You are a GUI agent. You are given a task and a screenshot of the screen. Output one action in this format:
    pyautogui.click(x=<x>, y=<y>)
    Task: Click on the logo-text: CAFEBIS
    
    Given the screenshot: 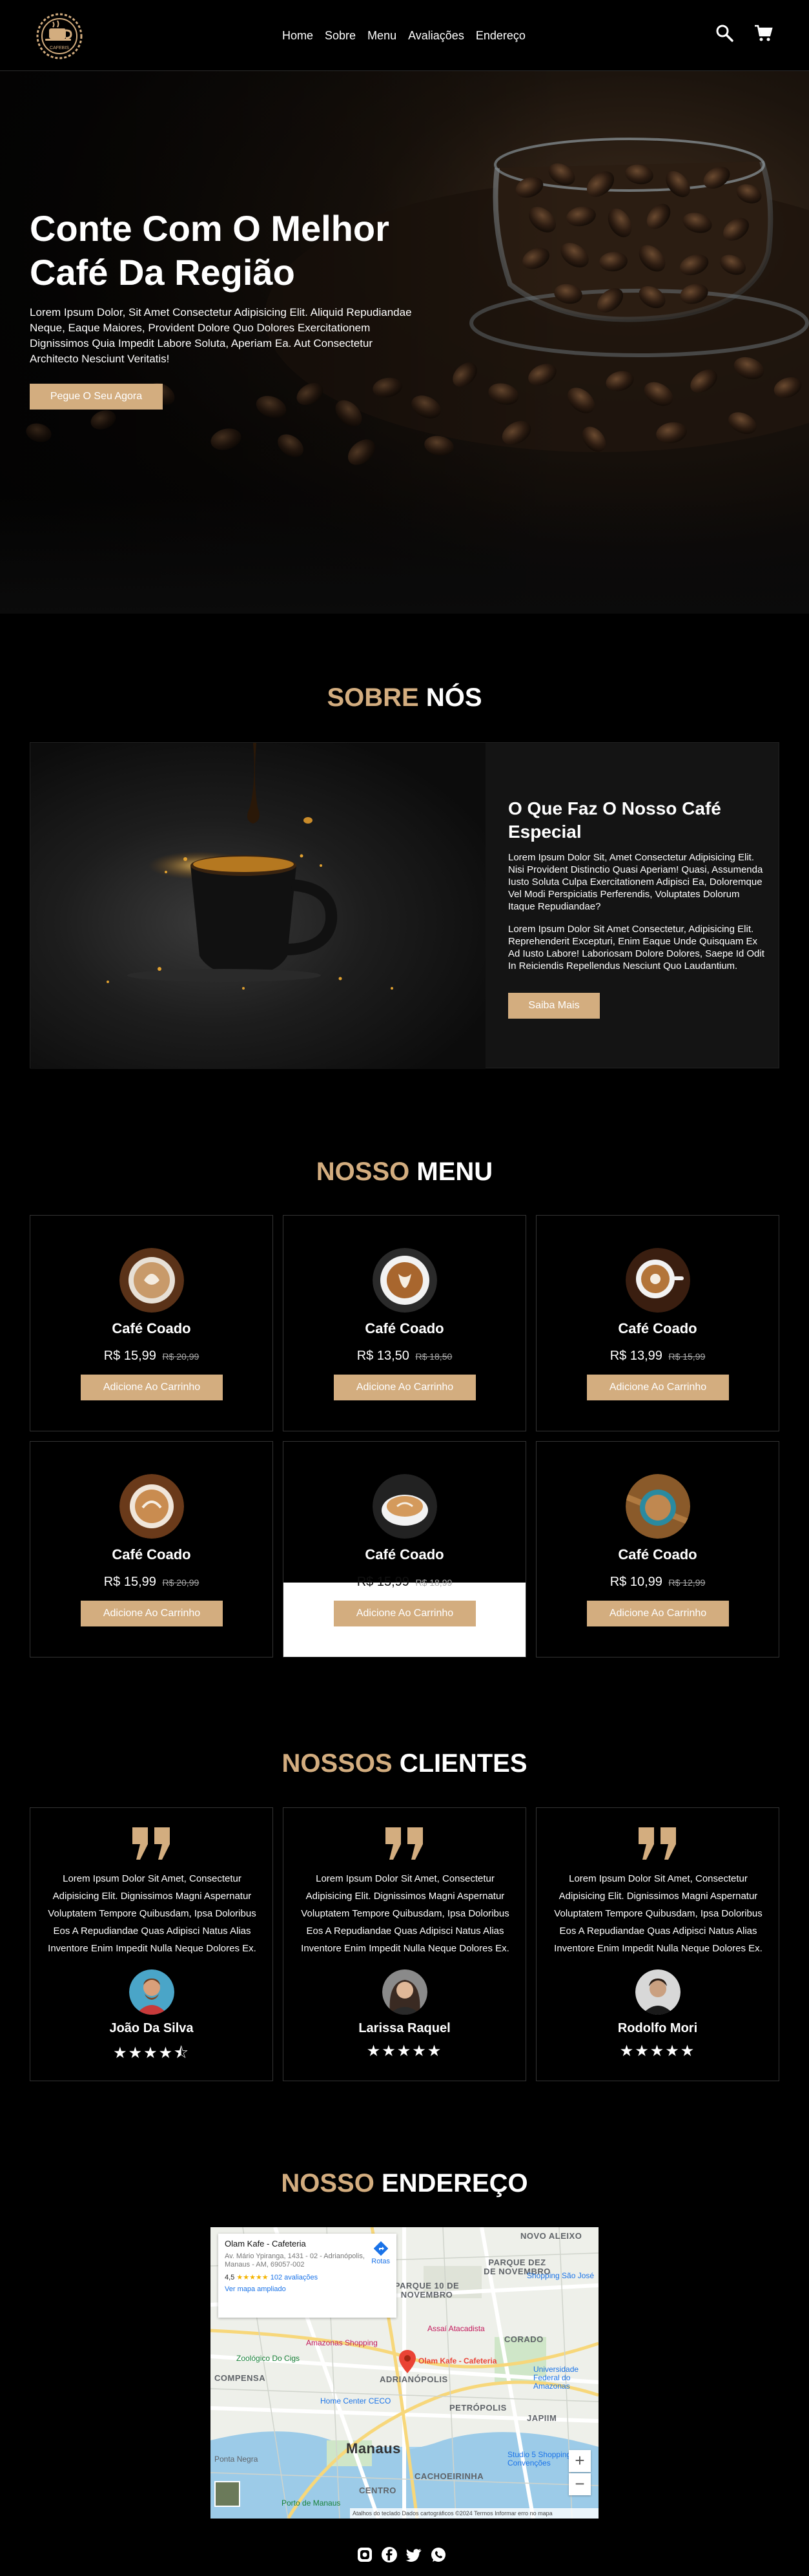 What is the action you would take?
    pyautogui.click(x=59, y=48)
    